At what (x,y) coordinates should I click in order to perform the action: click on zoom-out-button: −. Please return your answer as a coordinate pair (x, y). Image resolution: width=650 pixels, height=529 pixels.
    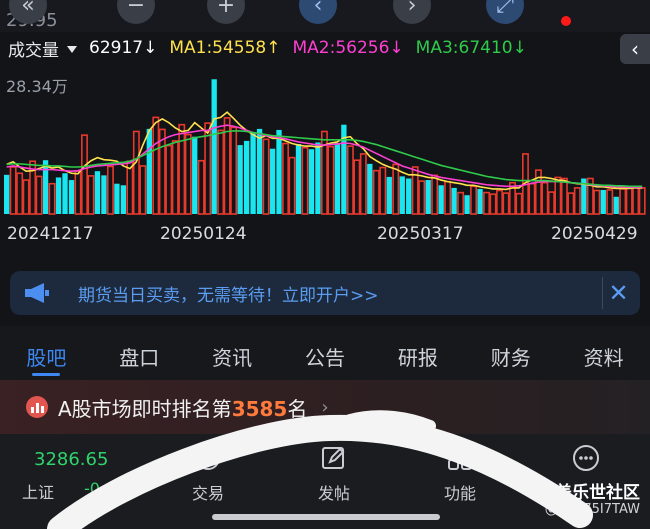
    Looking at the image, I should click on (136, 12).